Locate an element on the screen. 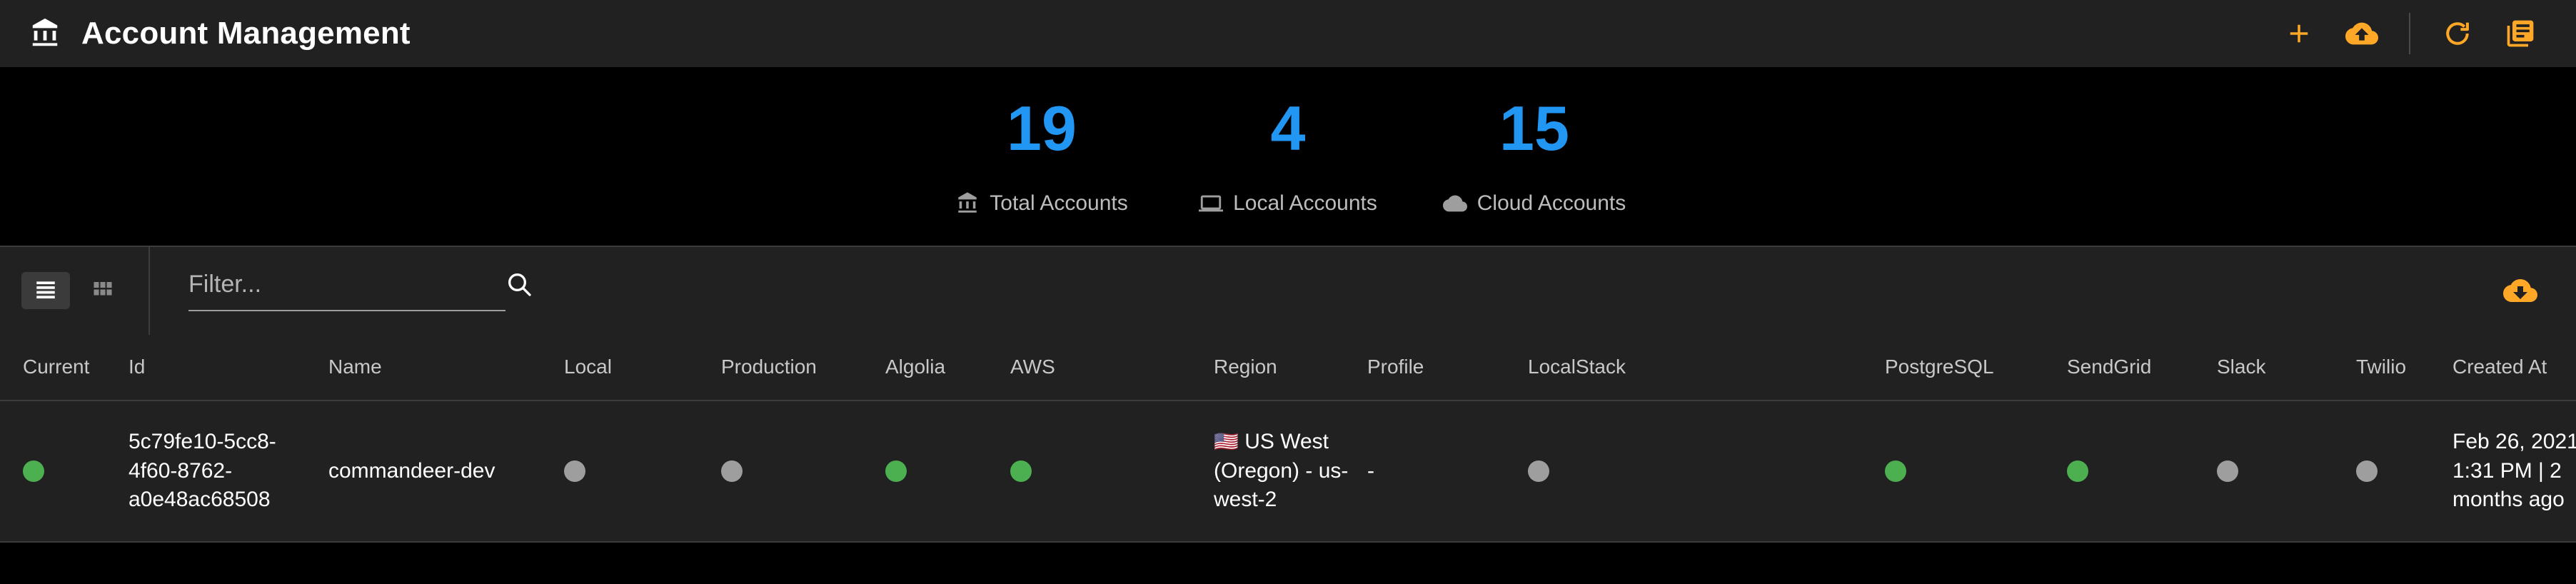 This screenshot has width=2576, height=584. stat-label: Cloud Accounts is located at coordinates (1551, 203).